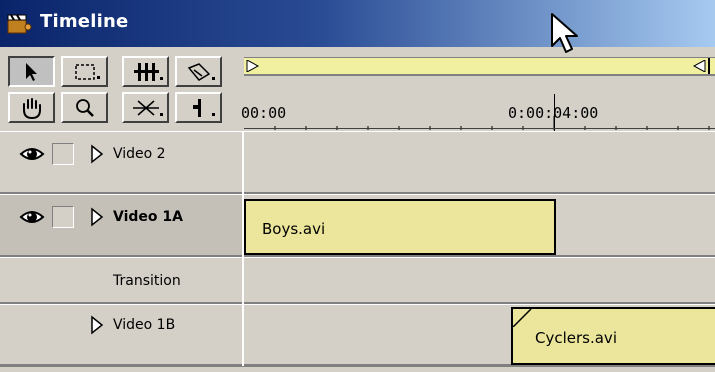 Image resolution: width=715 pixels, height=372 pixels. What do you see at coordinates (479, 66) in the screenshot?
I see `work-area-bar` at bounding box center [479, 66].